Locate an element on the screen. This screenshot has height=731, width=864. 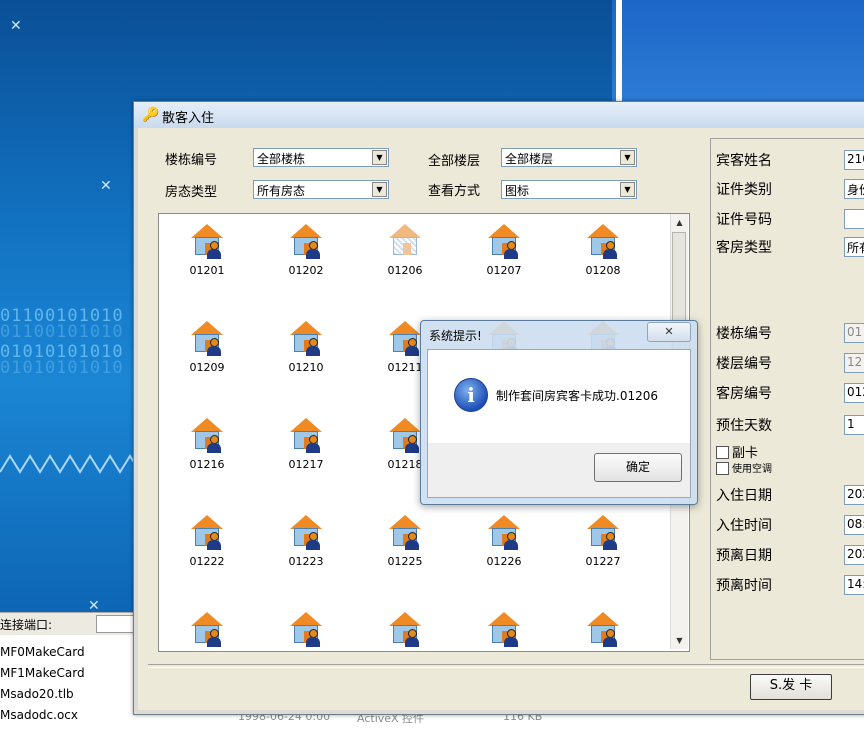
checkin-time-value: 08: is located at coordinates (855, 524).